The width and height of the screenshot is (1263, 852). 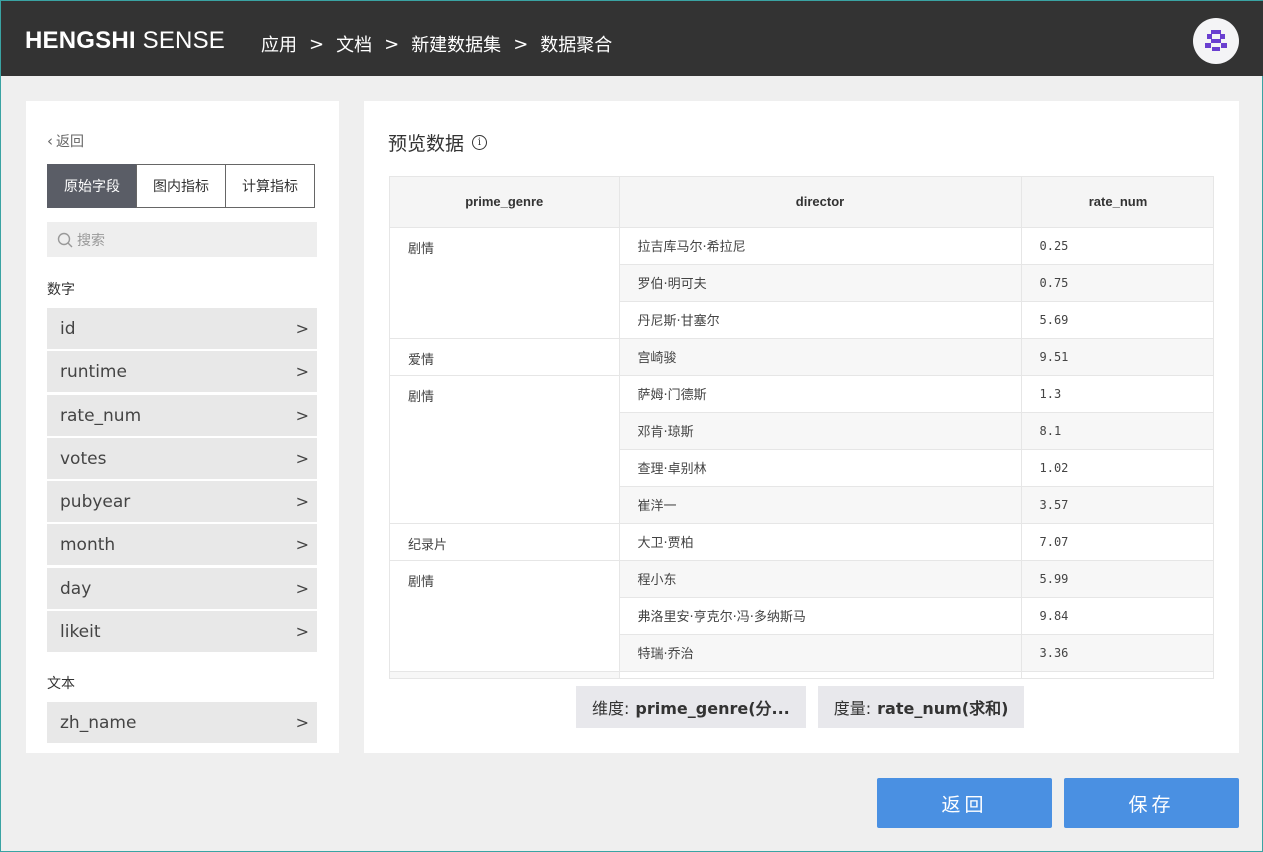 What do you see at coordinates (80, 631) in the screenshot?
I see `field-label: likeit` at bounding box center [80, 631].